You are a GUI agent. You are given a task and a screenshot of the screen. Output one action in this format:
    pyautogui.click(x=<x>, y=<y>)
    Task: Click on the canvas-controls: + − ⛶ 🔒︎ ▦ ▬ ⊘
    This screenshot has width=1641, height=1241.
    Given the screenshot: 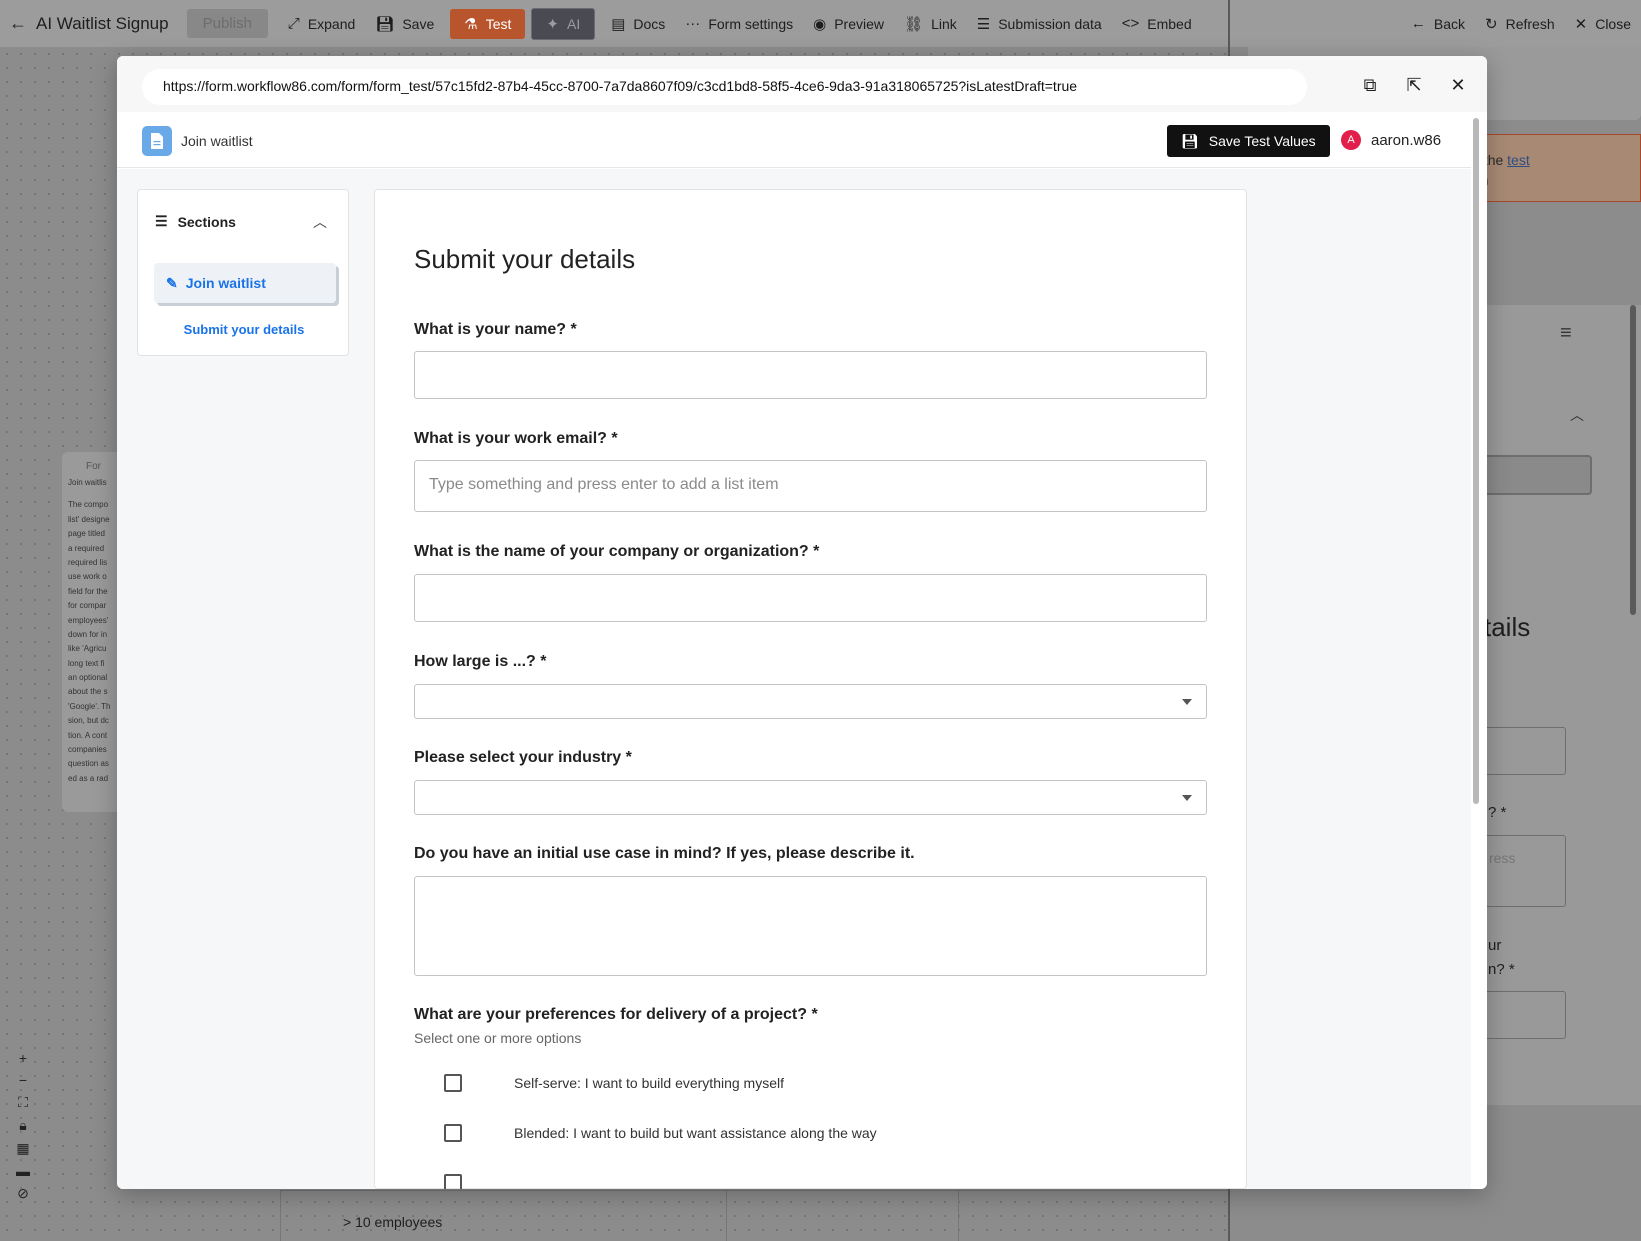 What is the action you would take?
    pyautogui.click(x=23, y=1126)
    